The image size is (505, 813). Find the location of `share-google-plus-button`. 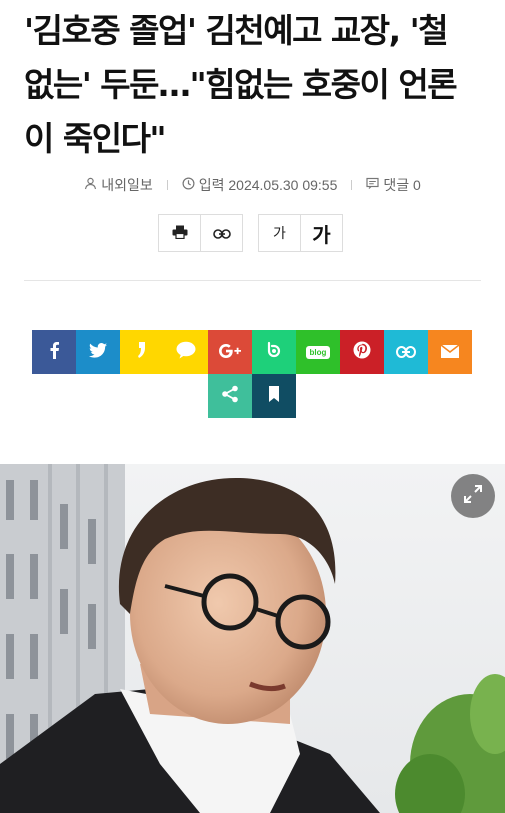

share-google-plus-button is located at coordinates (230, 352).